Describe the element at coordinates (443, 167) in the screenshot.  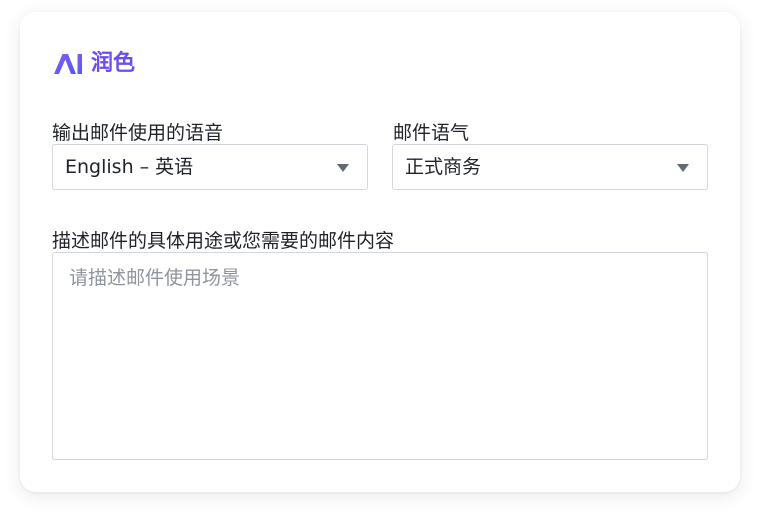
I see `tone-select-value: 正式商务` at that location.